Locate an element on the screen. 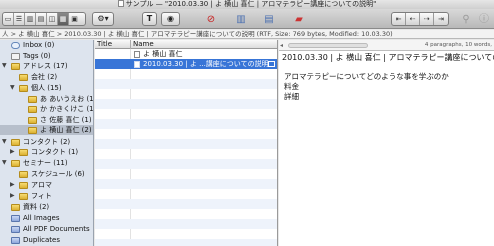  action-menu-button: ⚙▾ is located at coordinates (103, 19).